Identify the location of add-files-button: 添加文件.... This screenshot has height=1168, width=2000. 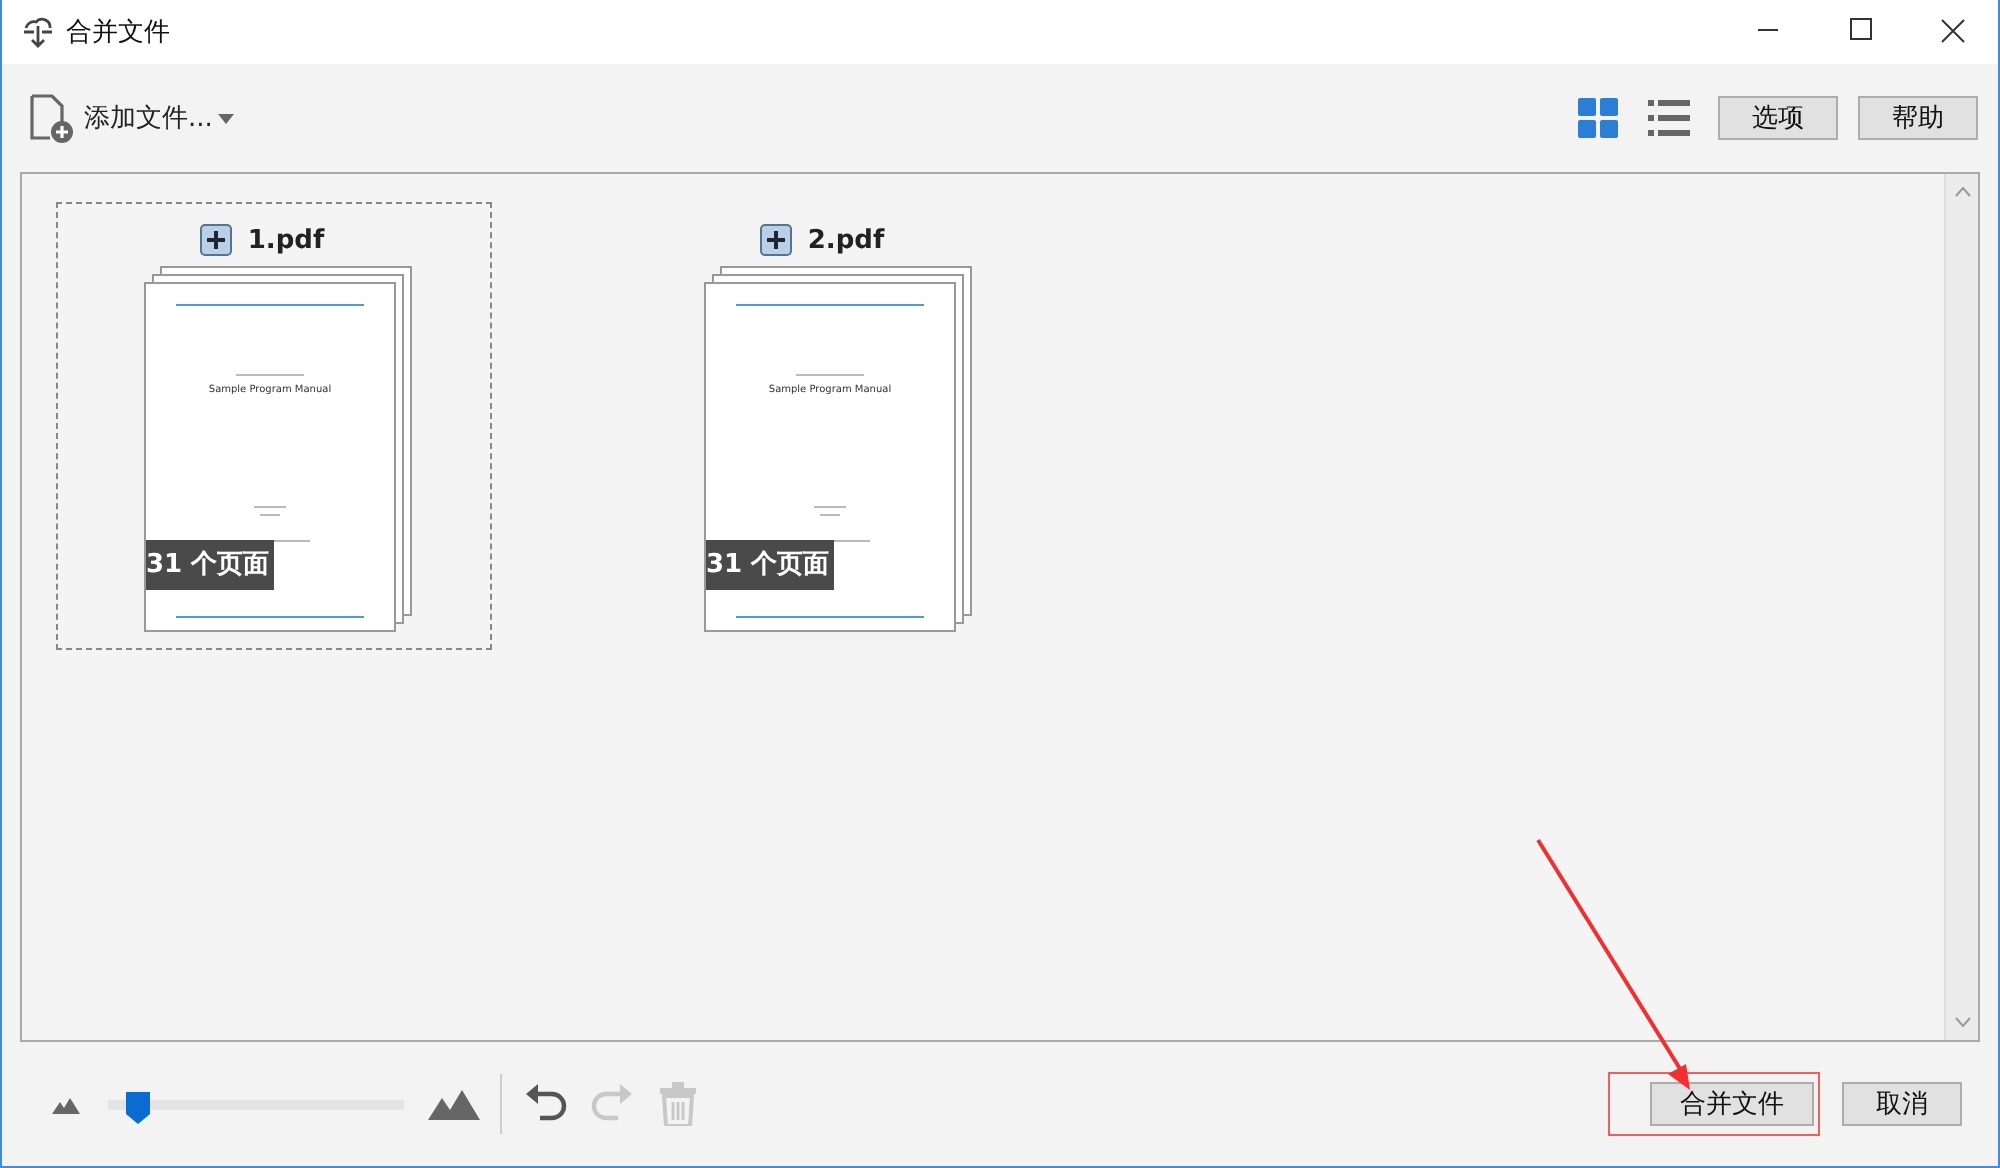
(130, 118).